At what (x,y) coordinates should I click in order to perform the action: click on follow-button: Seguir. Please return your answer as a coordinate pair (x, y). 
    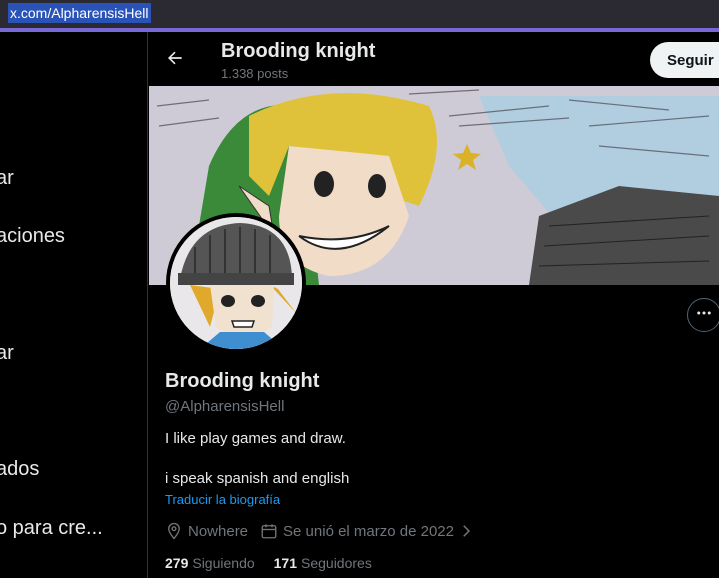
    Looking at the image, I should click on (684, 60).